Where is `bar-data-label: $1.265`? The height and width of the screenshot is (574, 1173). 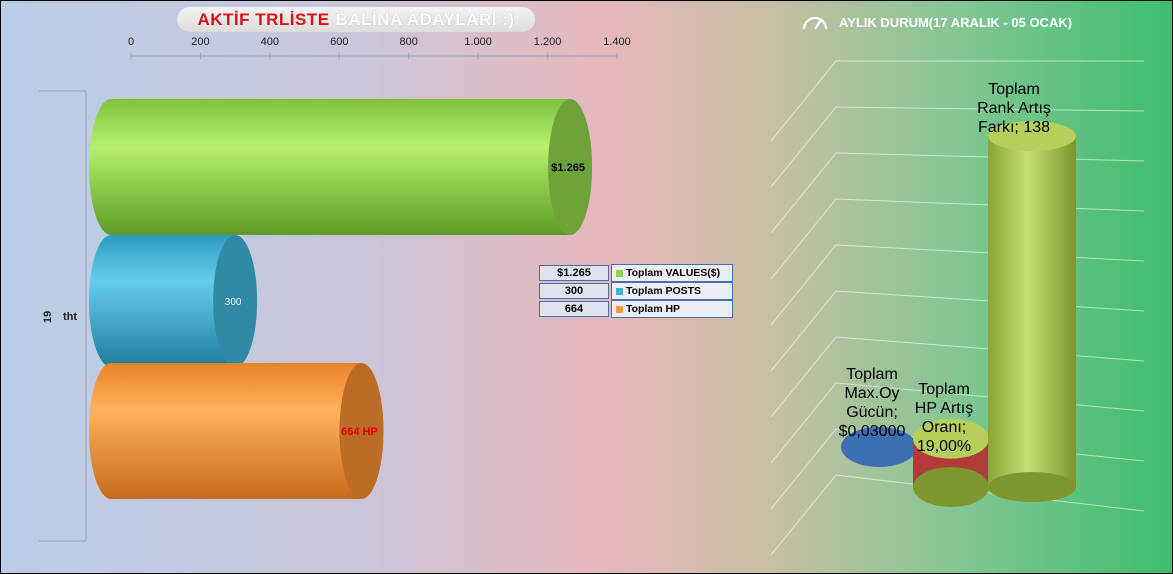
bar-data-label: $1.265 is located at coordinates (568, 168).